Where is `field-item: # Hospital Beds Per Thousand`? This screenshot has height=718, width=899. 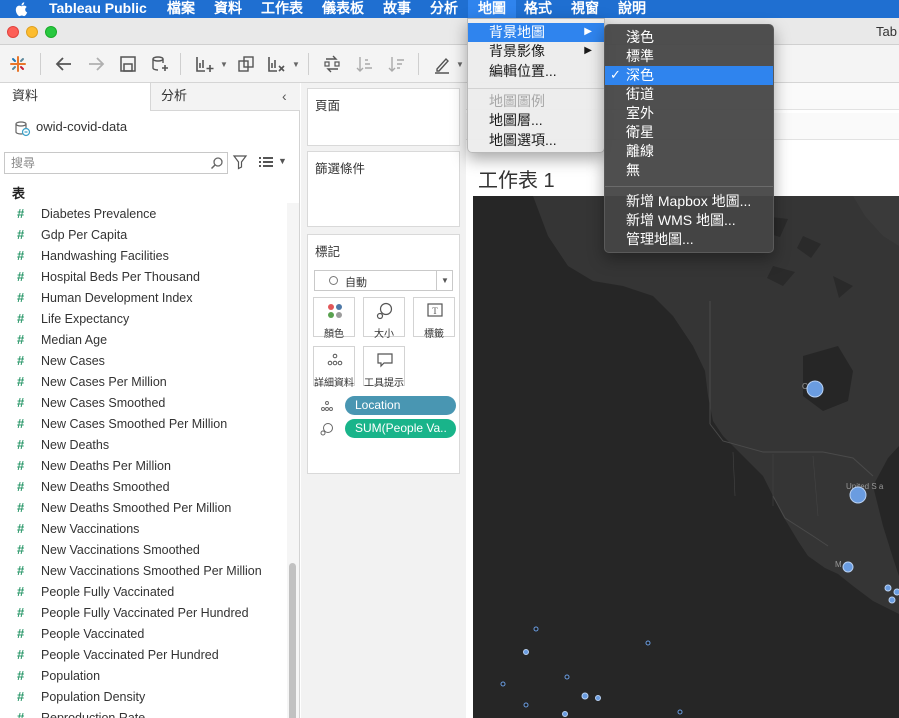 field-item: # Hospital Beds Per Thousand is located at coordinates (143, 277).